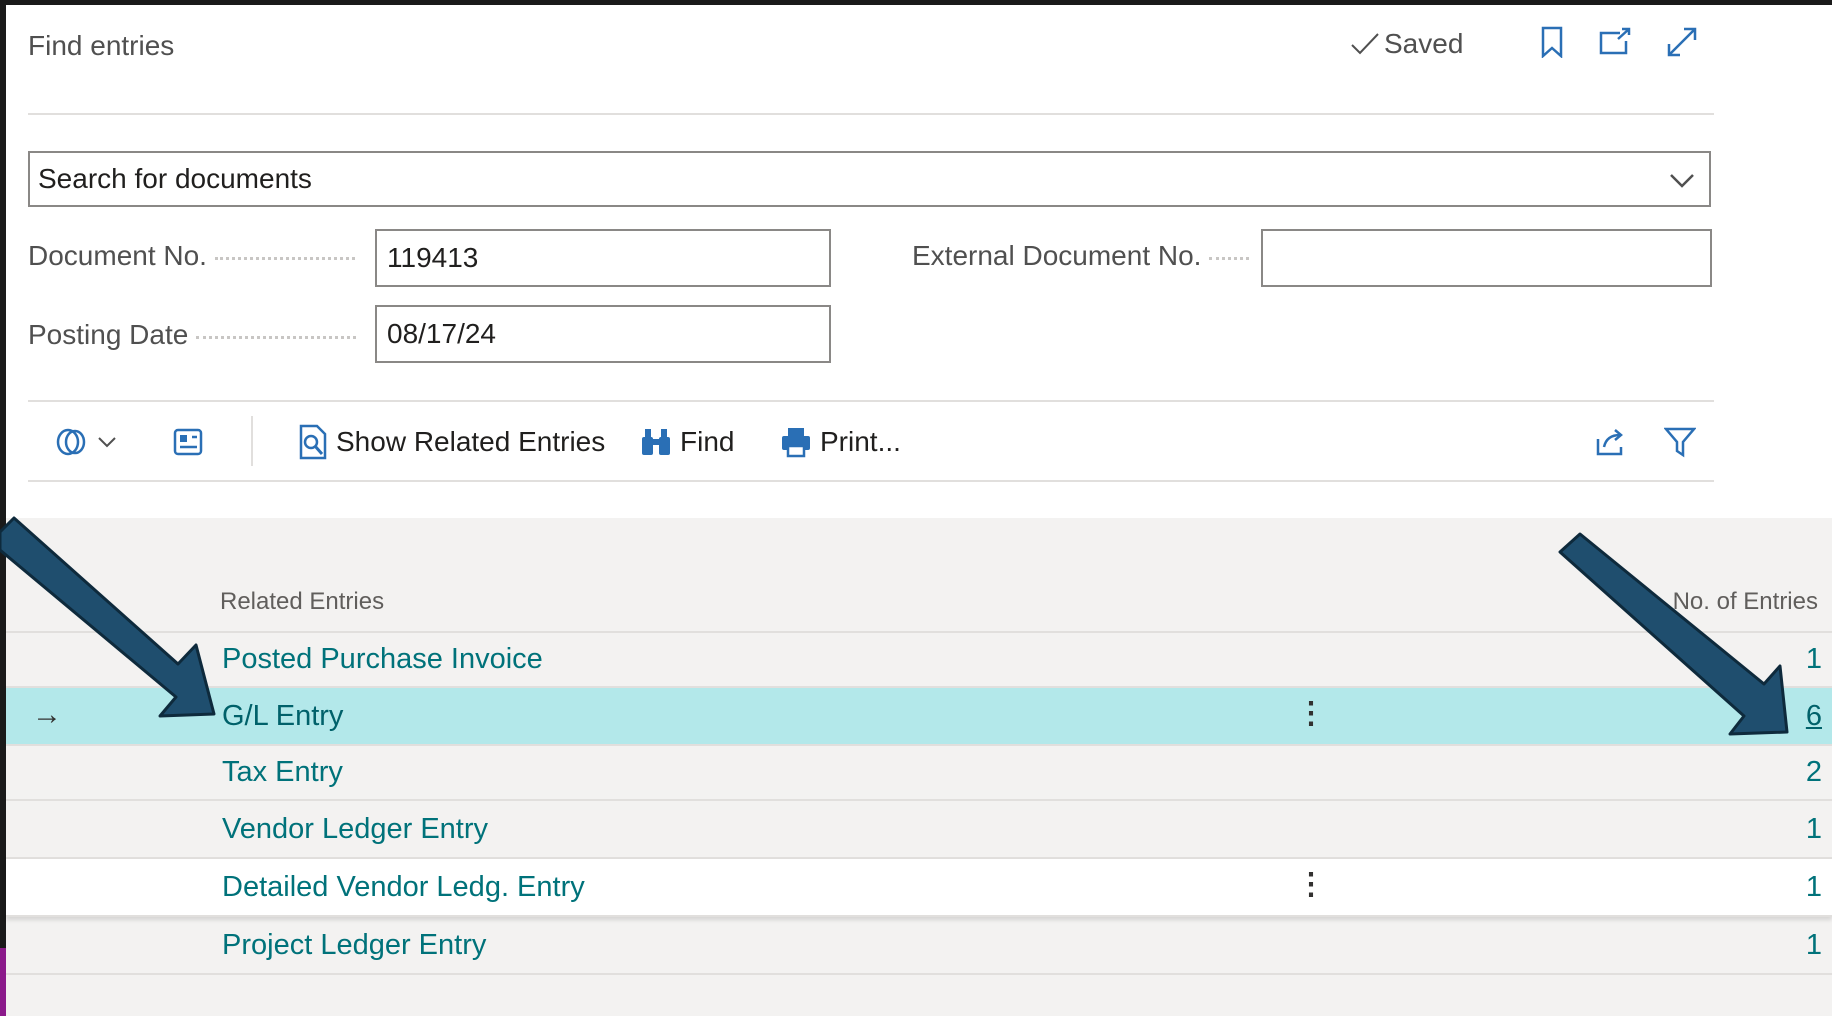 The width and height of the screenshot is (1832, 1016). Describe the element at coordinates (282, 772) in the screenshot. I see `entry-name-link: Tax Entry` at that location.